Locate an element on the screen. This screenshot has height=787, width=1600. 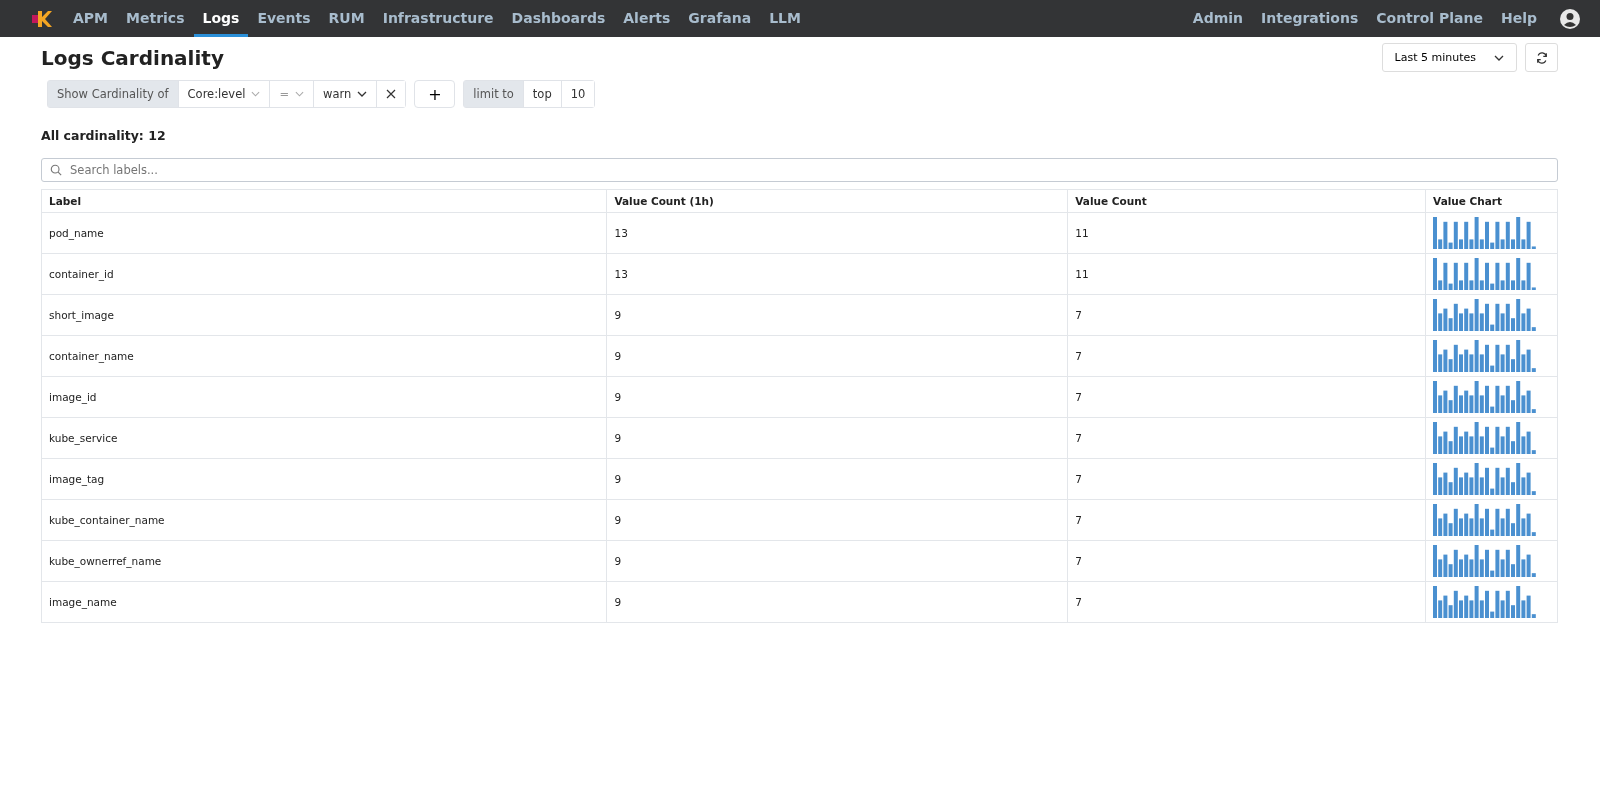
nav-tab: LLM is located at coordinates (785, 18).